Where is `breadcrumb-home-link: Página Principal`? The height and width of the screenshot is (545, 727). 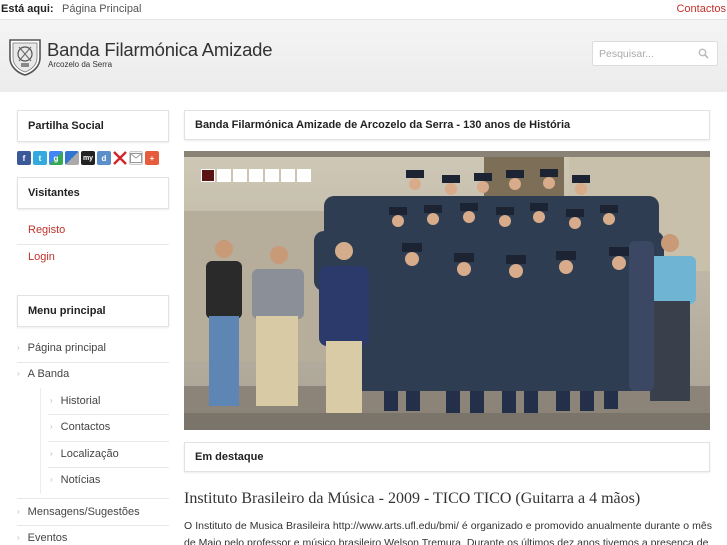
breadcrumb-home-link: Página Principal is located at coordinates (102, 9).